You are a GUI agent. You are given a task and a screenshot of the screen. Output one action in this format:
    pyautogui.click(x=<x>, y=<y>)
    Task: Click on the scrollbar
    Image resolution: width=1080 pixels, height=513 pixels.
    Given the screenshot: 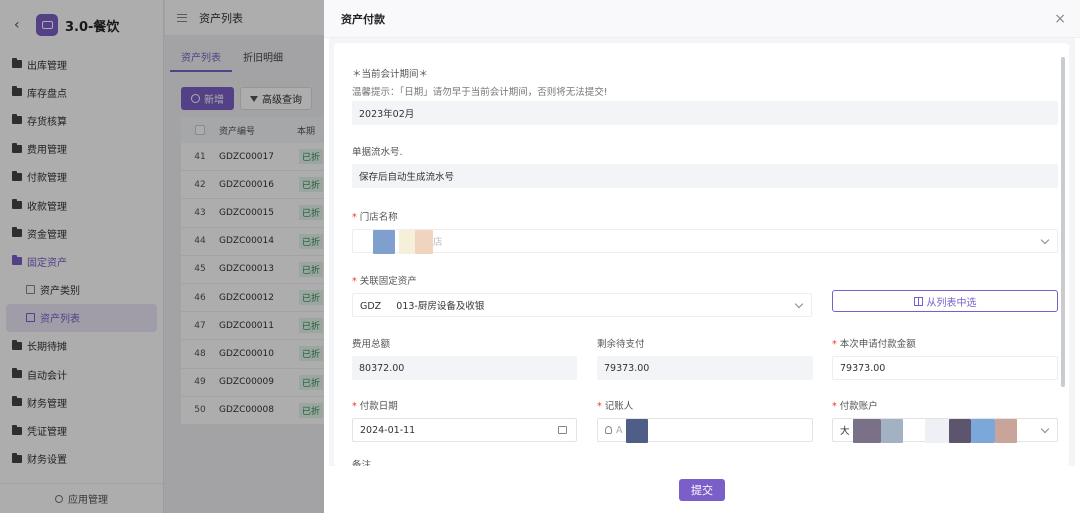 What is the action you would take?
    pyautogui.click(x=1063, y=222)
    